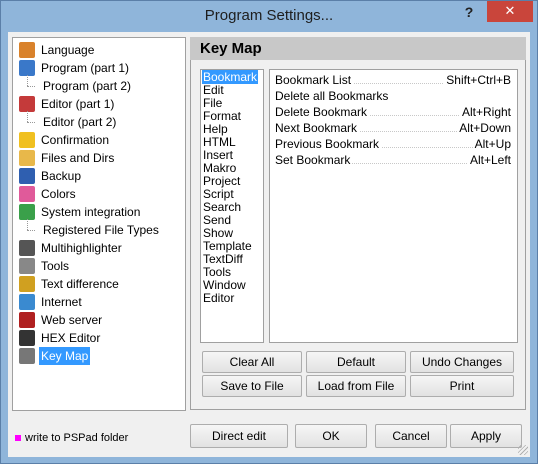 The image size is (538, 464). Describe the element at coordinates (71, 338) in the screenshot. I see `tree-item-label: HEX Editor` at that location.